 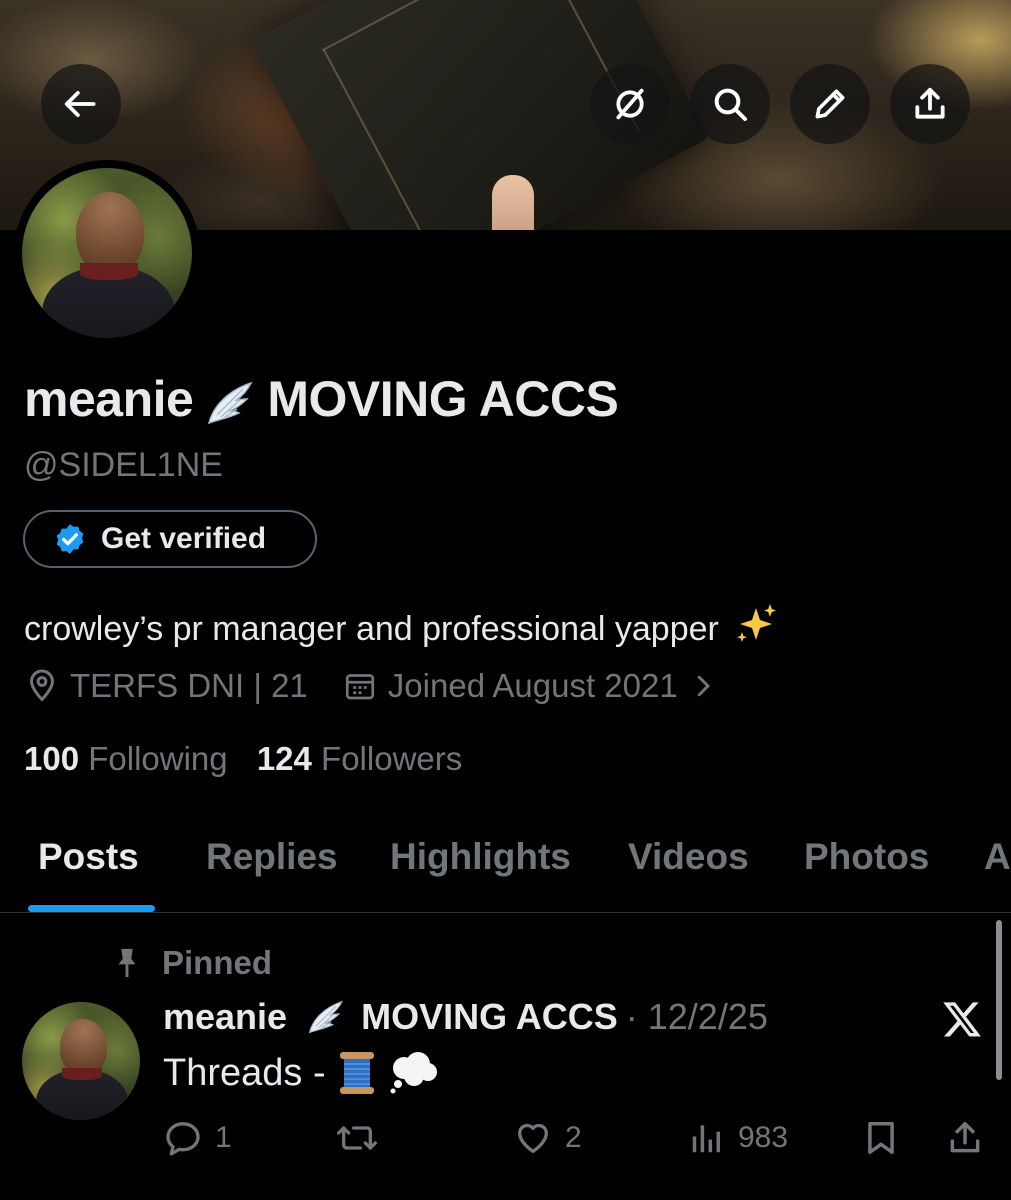 I want to click on repost-button, so click(x=363, y=1138).